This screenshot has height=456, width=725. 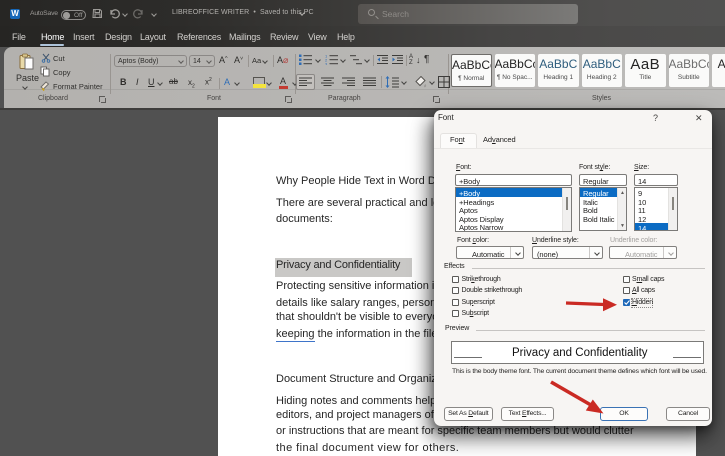 What do you see at coordinates (326, 64) in the screenshot?
I see `svg-text: 3` at bounding box center [326, 64].